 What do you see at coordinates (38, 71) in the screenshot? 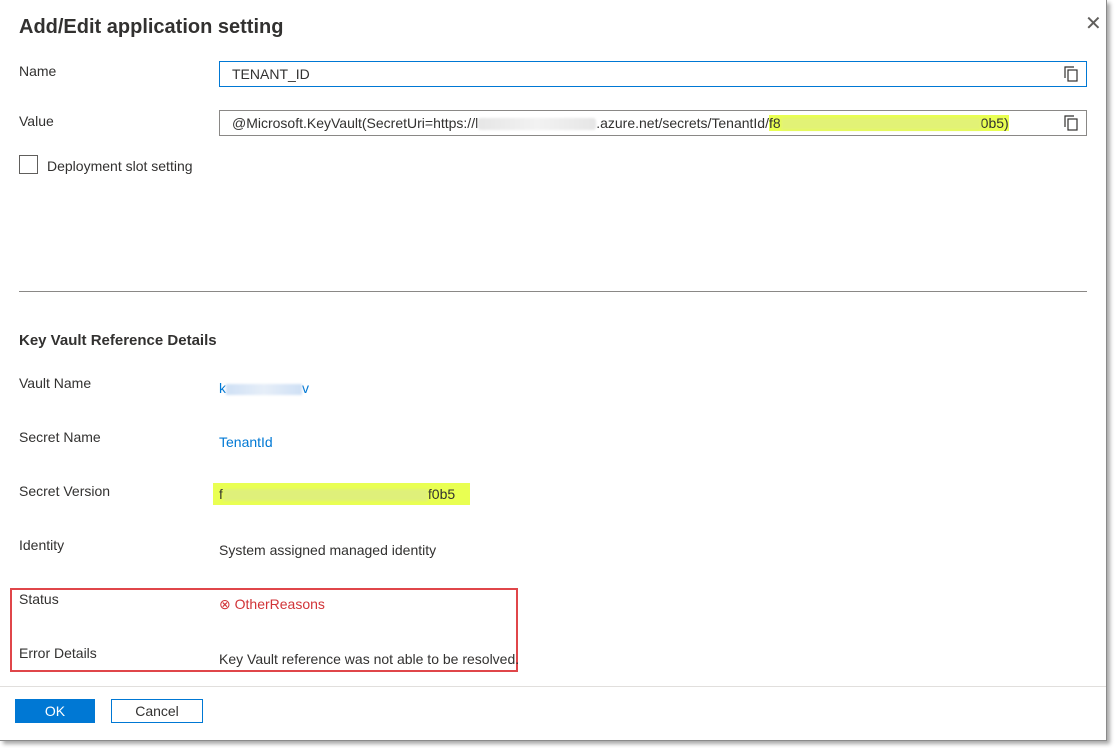
I see `name-label: Name` at bounding box center [38, 71].